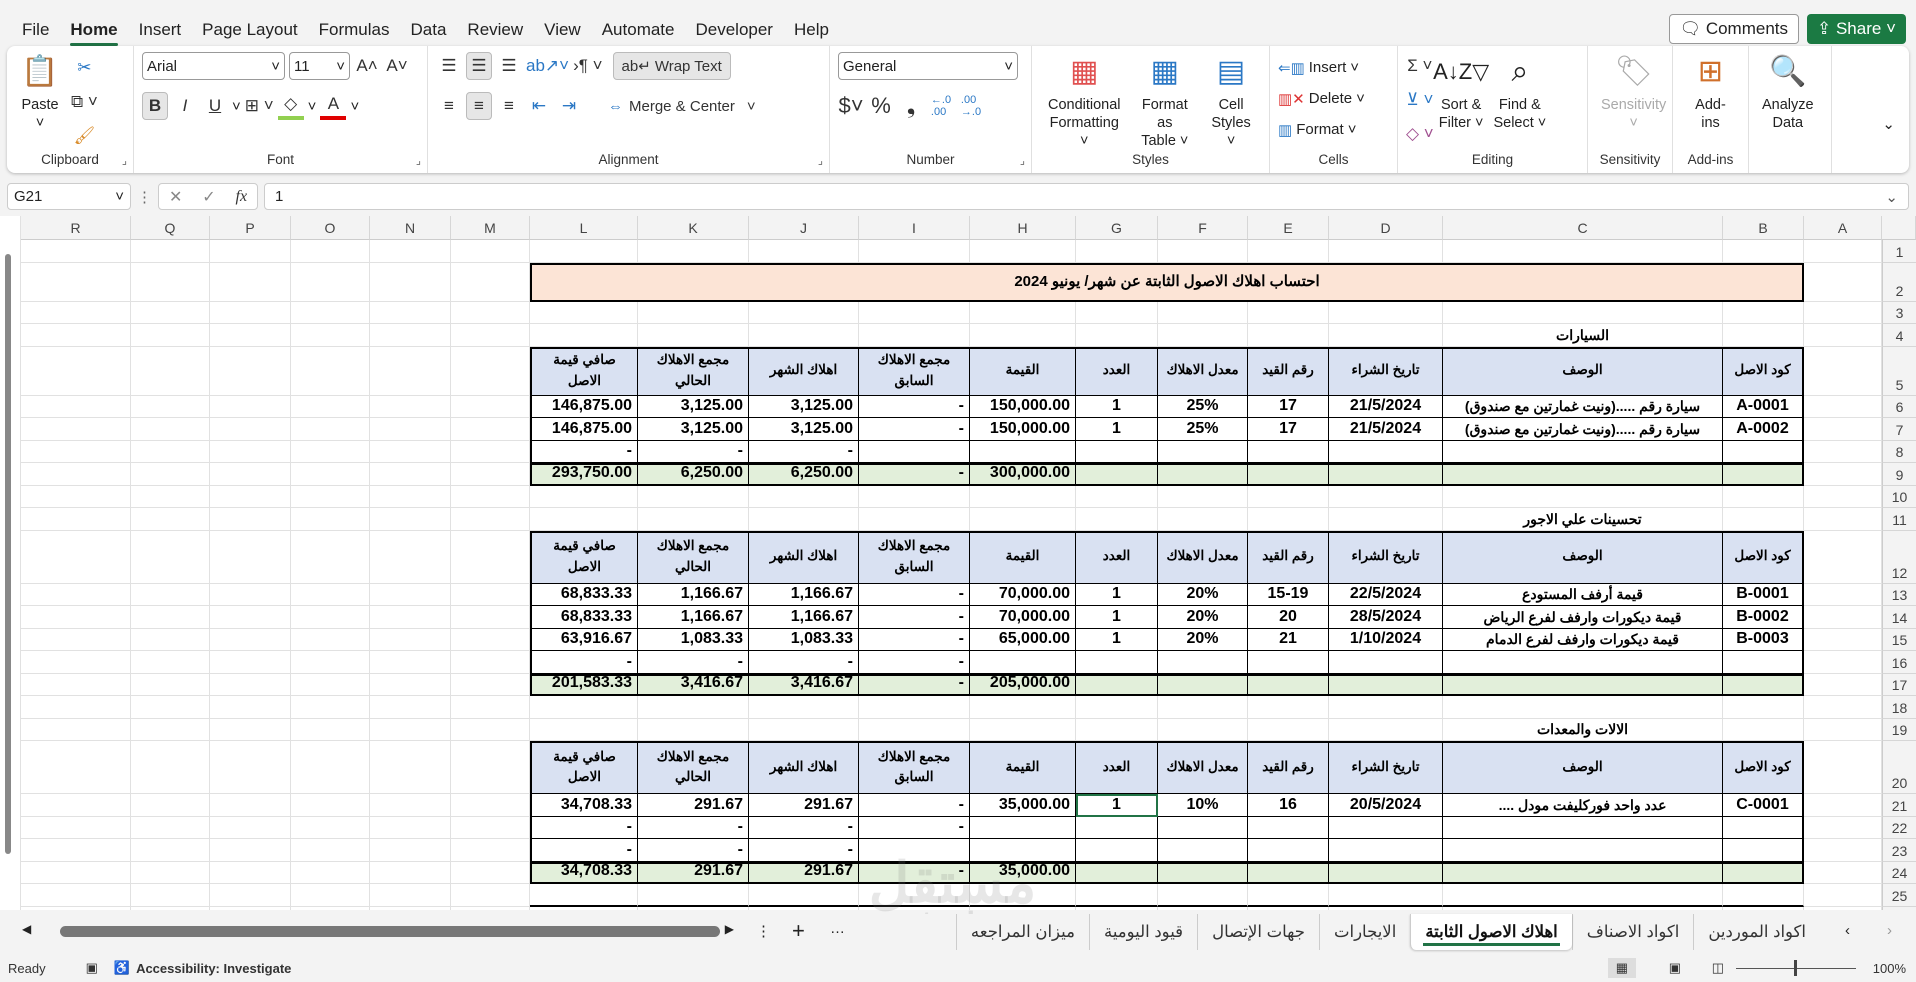  Describe the element at coordinates (804, 228) in the screenshot. I see `column-header-J: J` at that location.